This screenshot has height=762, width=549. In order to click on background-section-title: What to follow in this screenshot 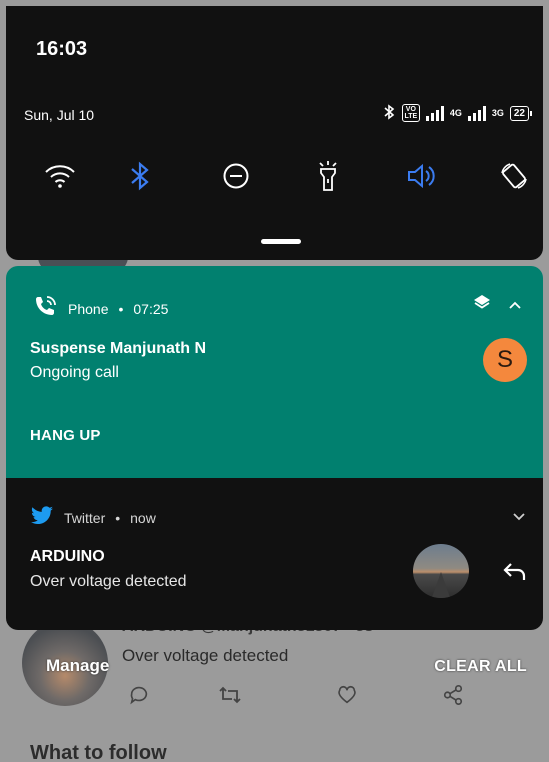, I will do `click(98, 752)`.